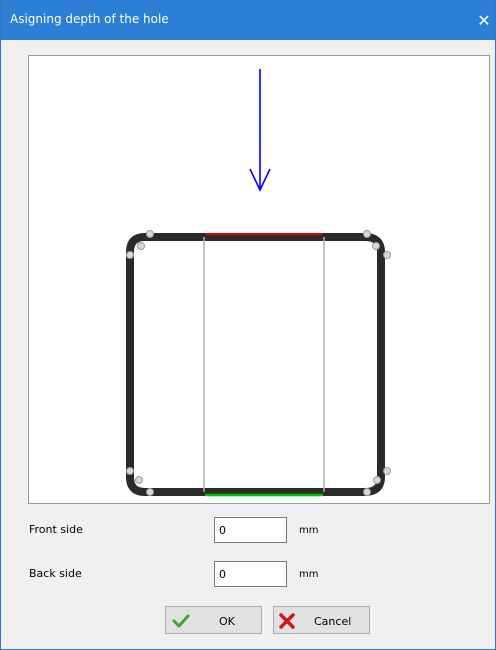 The height and width of the screenshot is (650, 496). I want to click on green-check-icon, so click(181, 621).